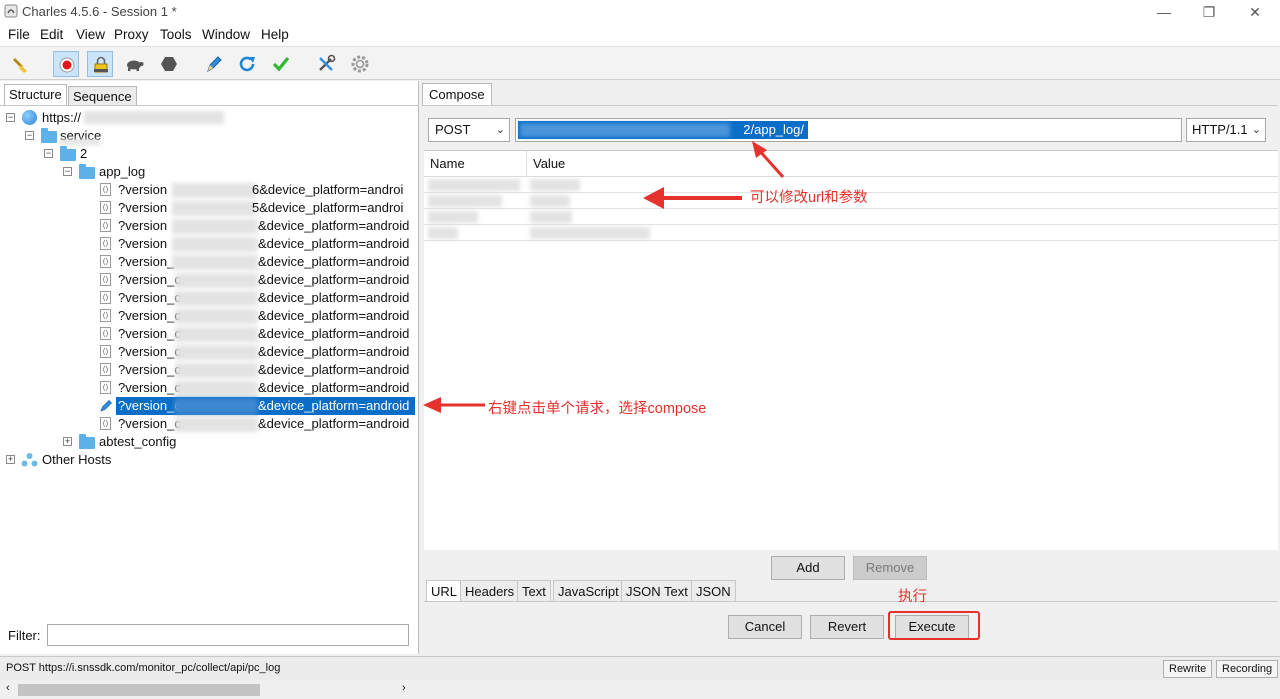  I want to click on scrollbar-thumb, so click(139, 690).